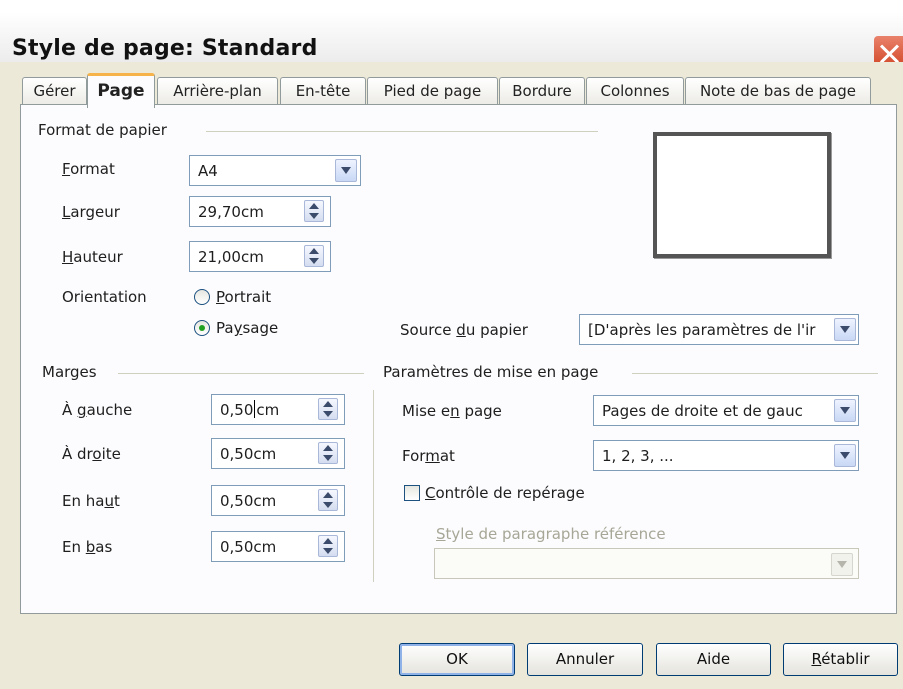 This screenshot has width=903, height=689. What do you see at coordinates (102, 130) in the screenshot?
I see `paper-format-group-label: Format de papier` at bounding box center [102, 130].